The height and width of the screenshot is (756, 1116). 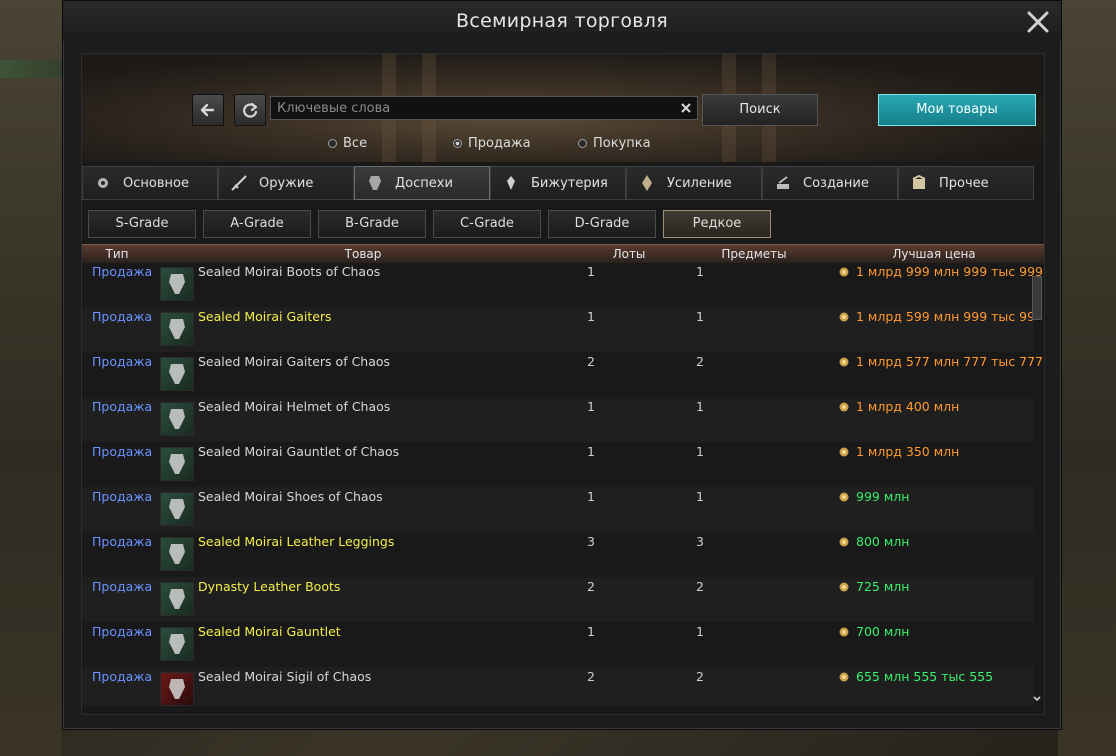 What do you see at coordinates (257, 224) in the screenshot?
I see `grade-a: A-Grade` at bounding box center [257, 224].